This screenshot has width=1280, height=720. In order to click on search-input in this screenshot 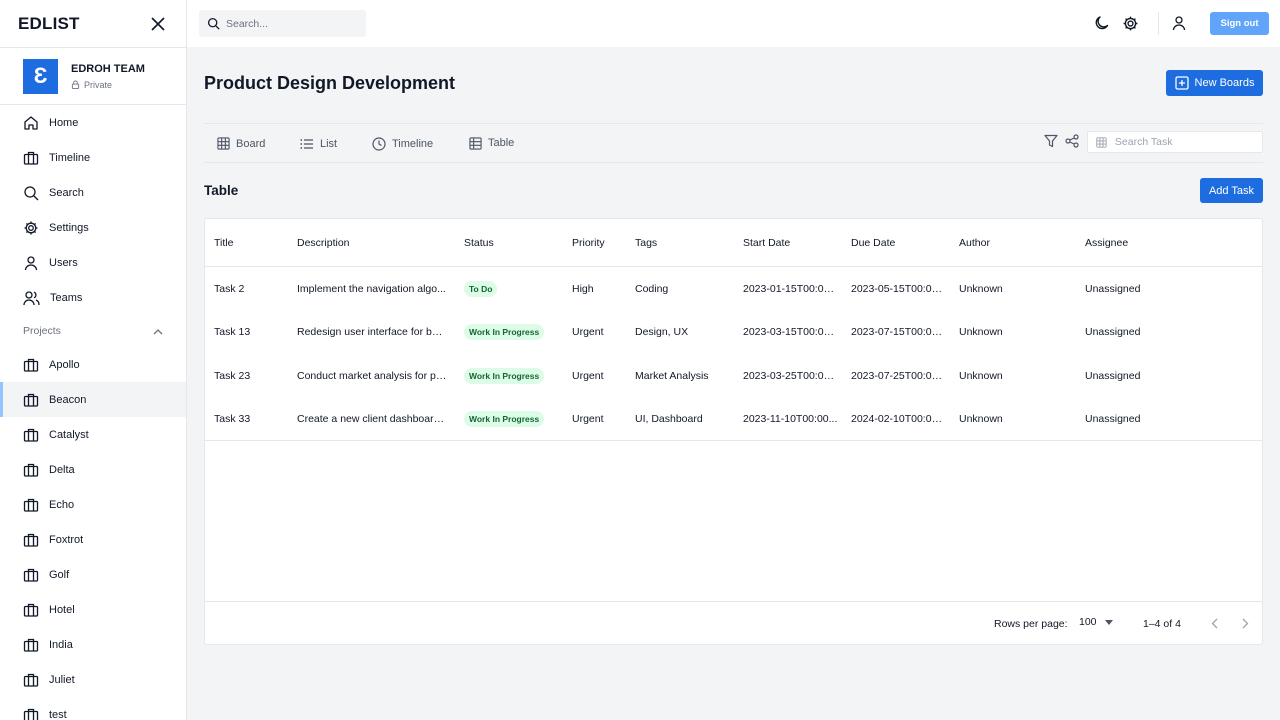, I will do `click(291, 23)`.